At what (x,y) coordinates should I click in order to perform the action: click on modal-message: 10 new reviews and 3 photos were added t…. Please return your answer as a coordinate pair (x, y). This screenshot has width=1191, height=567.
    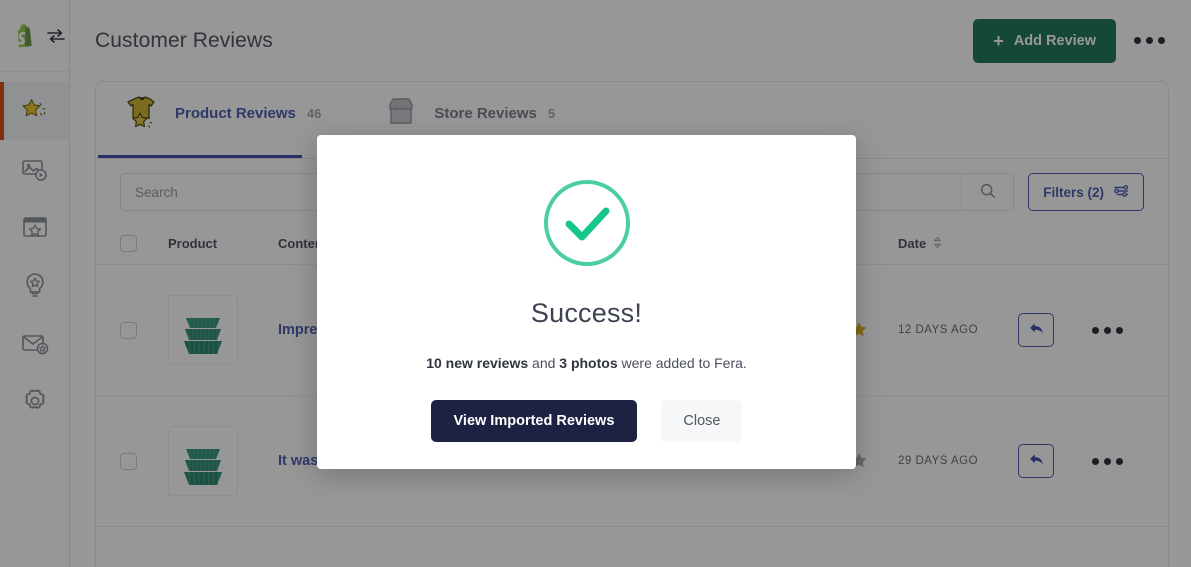
    Looking at the image, I should click on (586, 363).